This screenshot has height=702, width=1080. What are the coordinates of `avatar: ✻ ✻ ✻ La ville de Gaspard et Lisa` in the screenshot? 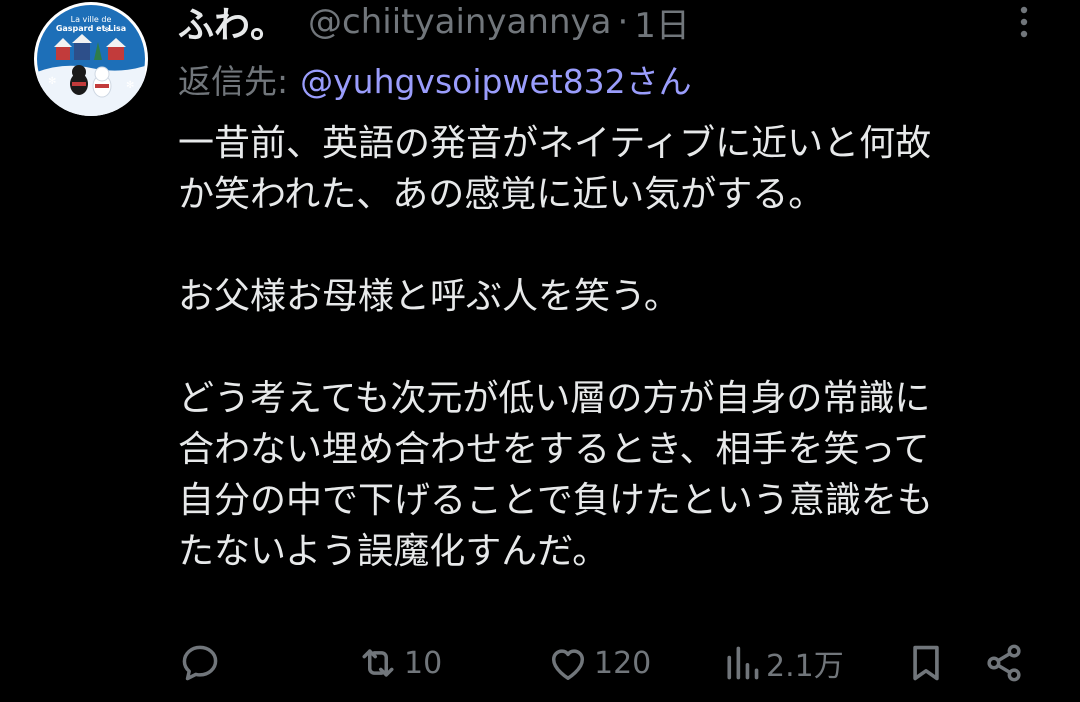 It's located at (91, 59).